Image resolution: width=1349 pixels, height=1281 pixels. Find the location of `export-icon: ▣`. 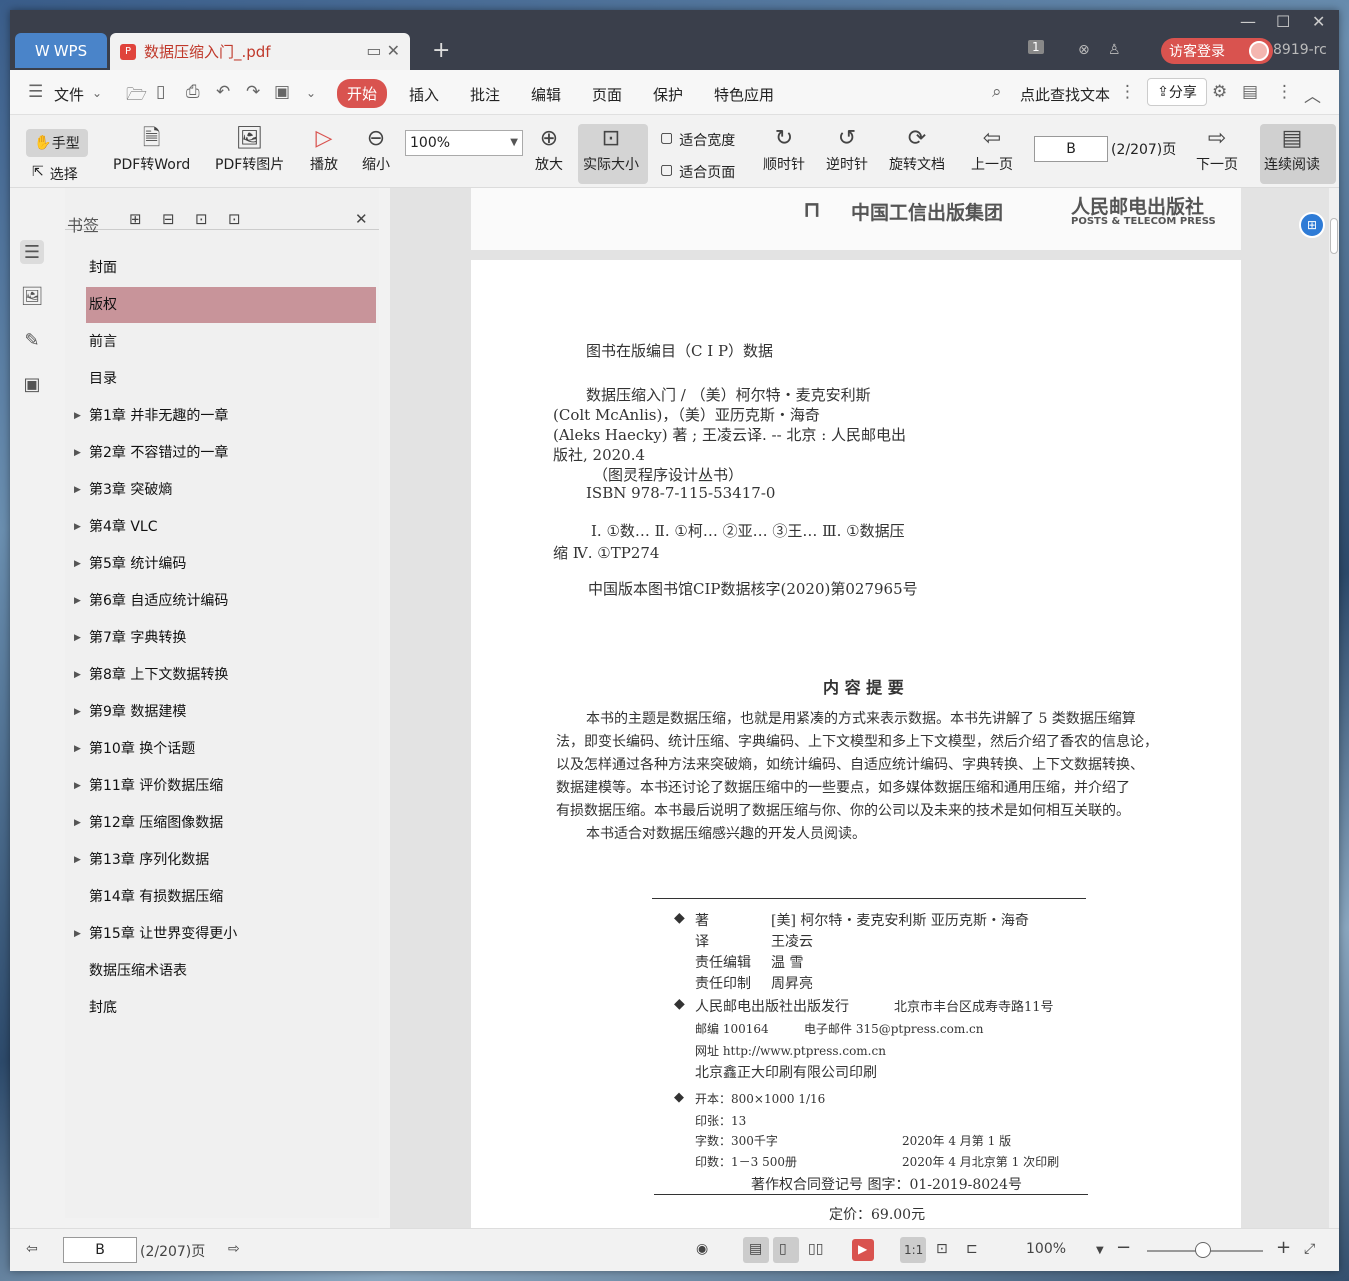

export-icon: ▣ is located at coordinates (282, 92).